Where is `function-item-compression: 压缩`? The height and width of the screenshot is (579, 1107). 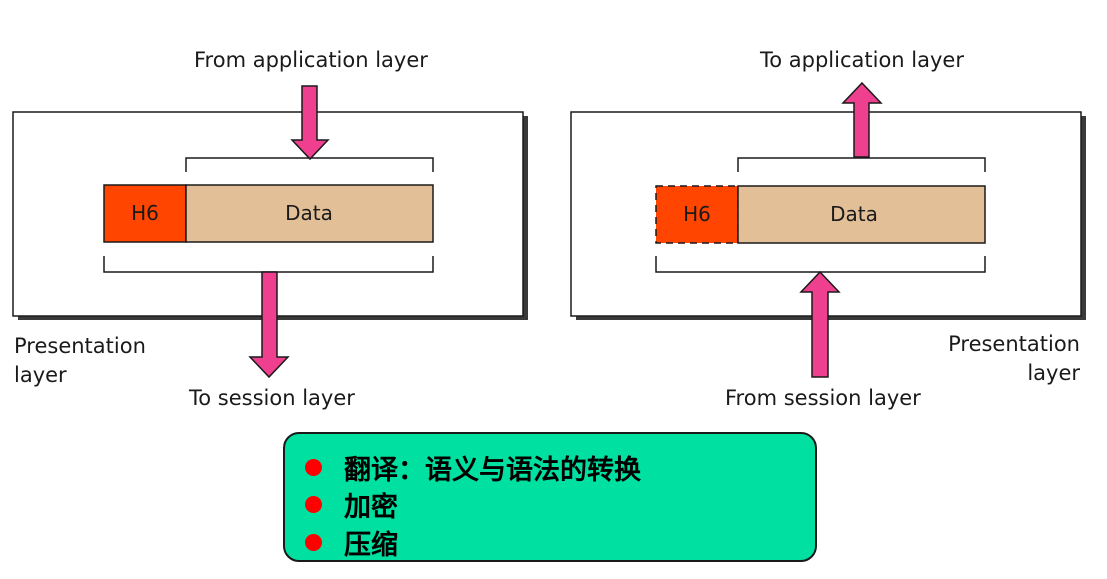 function-item-compression: 压缩 is located at coordinates (351, 542).